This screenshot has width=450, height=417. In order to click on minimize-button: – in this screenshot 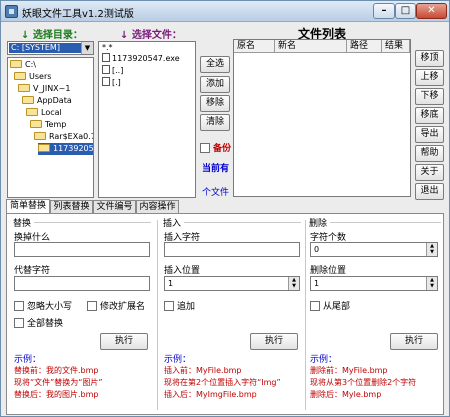, I will do `click(384, 11)`.